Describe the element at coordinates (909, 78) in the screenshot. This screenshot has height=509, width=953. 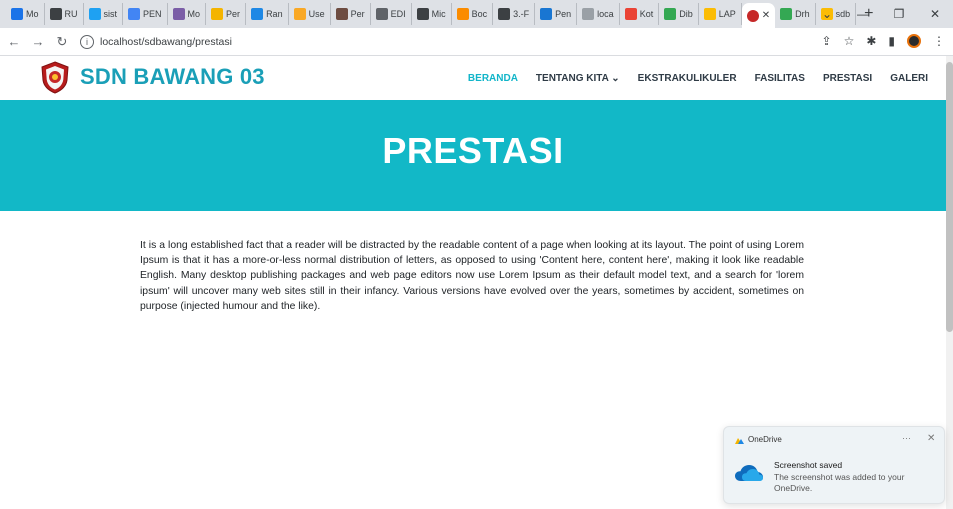
I see `nav-item-galeri: GALERI` at that location.